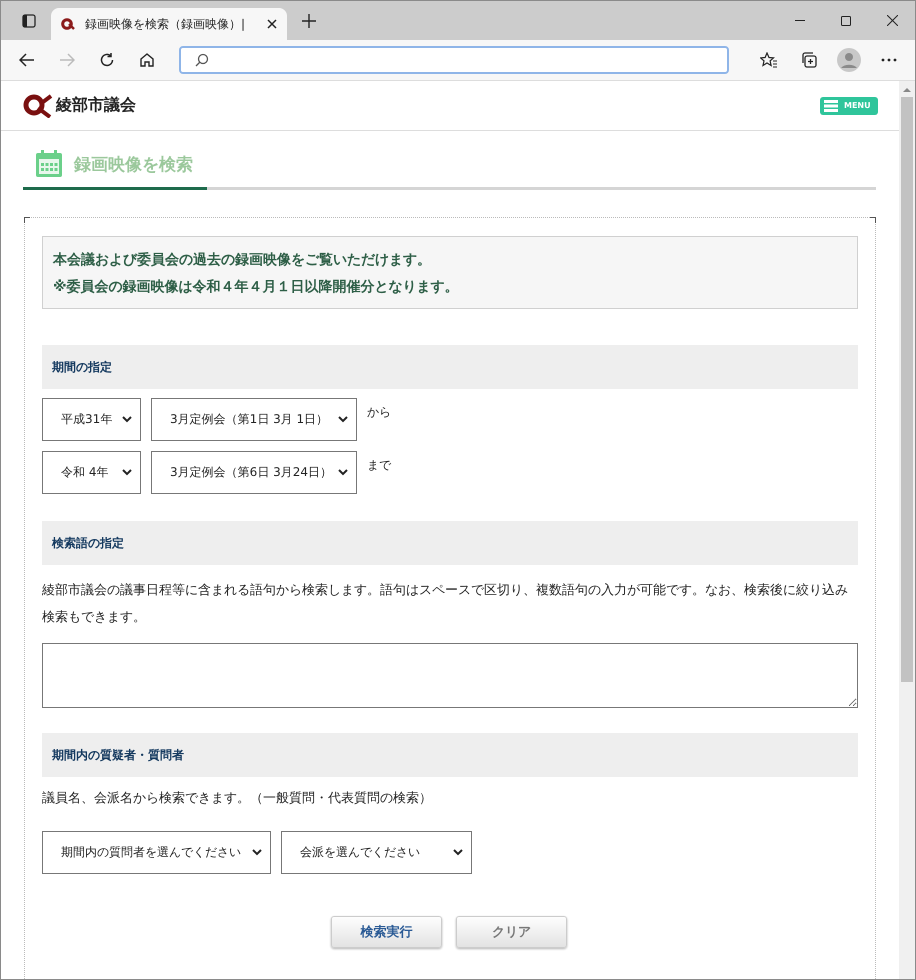 The width and height of the screenshot is (916, 980). Describe the element at coordinates (91, 419) in the screenshot. I see `select-field: 平成31年` at that location.